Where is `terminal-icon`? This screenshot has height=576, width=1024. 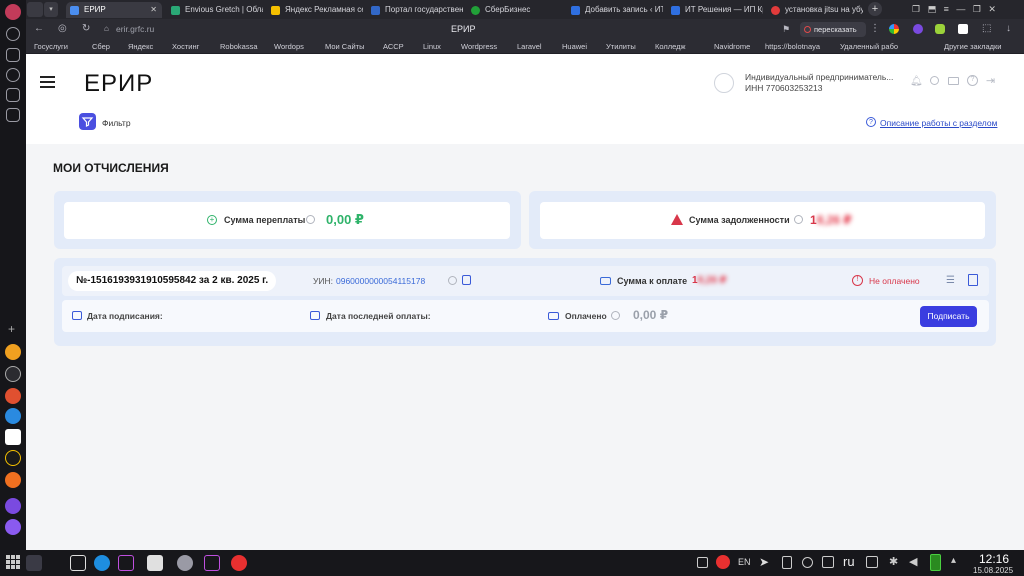
terminal-icon is located at coordinates (78, 563).